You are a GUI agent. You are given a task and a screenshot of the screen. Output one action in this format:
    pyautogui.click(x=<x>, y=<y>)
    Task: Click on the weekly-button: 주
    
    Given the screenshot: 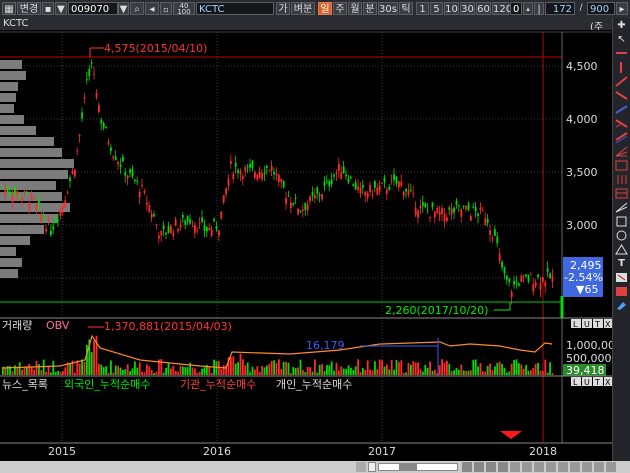 What is the action you would take?
    pyautogui.click(x=340, y=8)
    